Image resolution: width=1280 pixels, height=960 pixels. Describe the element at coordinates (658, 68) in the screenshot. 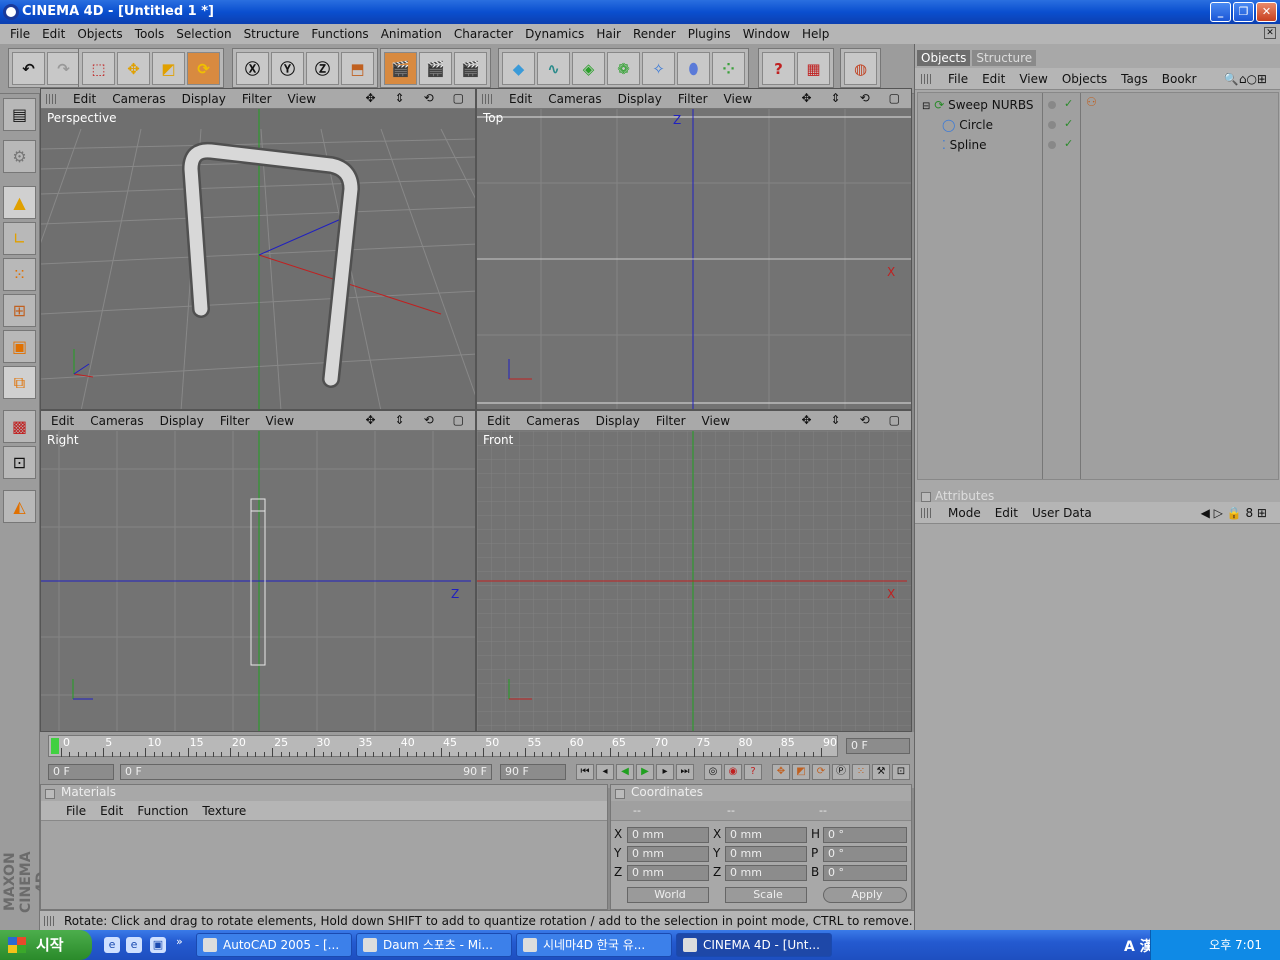

I see `deformer-icon: ✧` at that location.